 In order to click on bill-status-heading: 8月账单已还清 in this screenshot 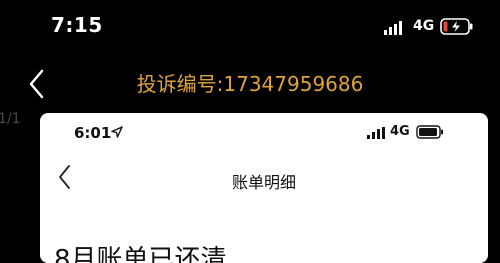, I will do `click(140, 254)`.